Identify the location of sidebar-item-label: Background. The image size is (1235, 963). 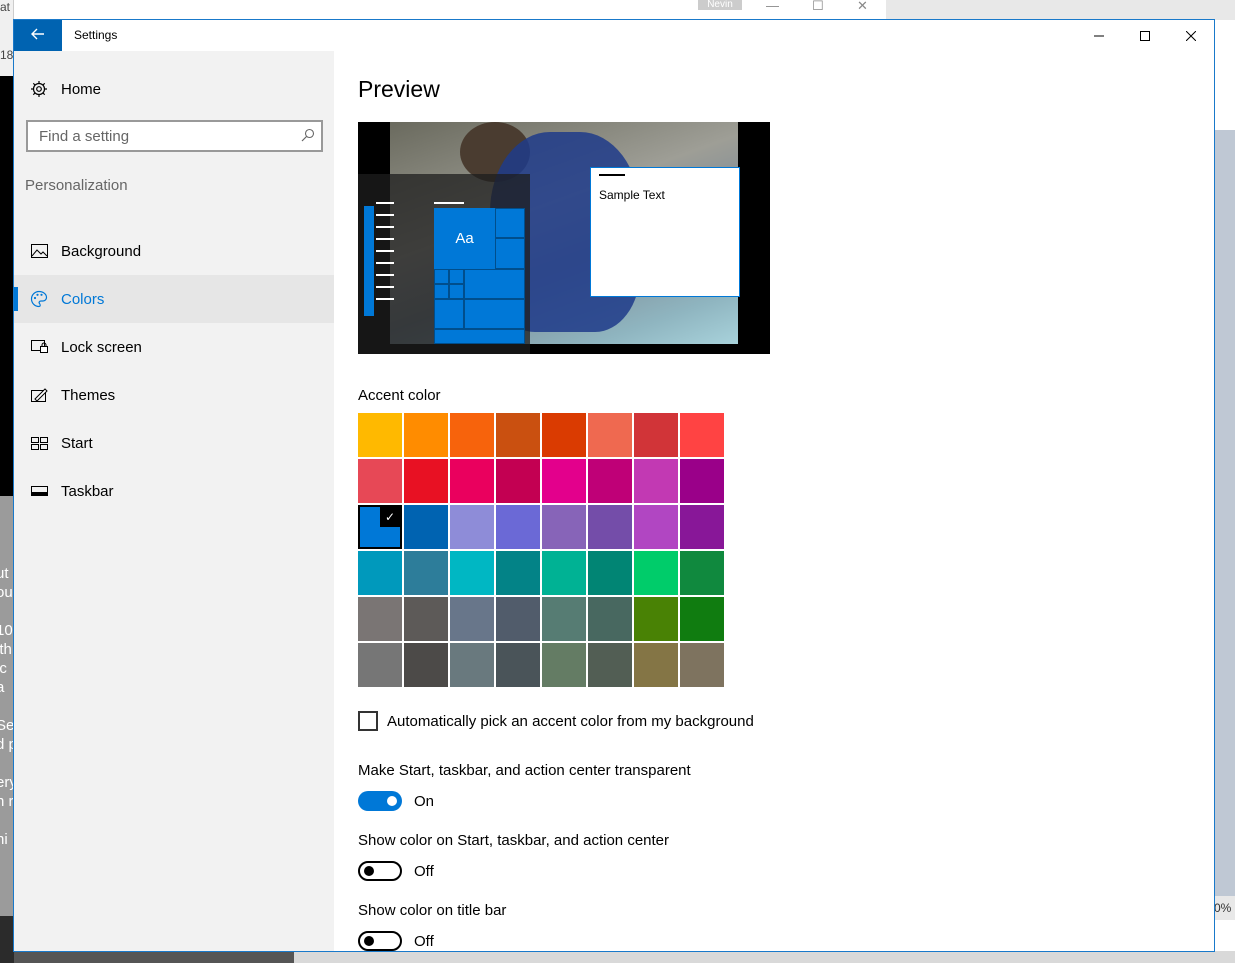
(101, 251).